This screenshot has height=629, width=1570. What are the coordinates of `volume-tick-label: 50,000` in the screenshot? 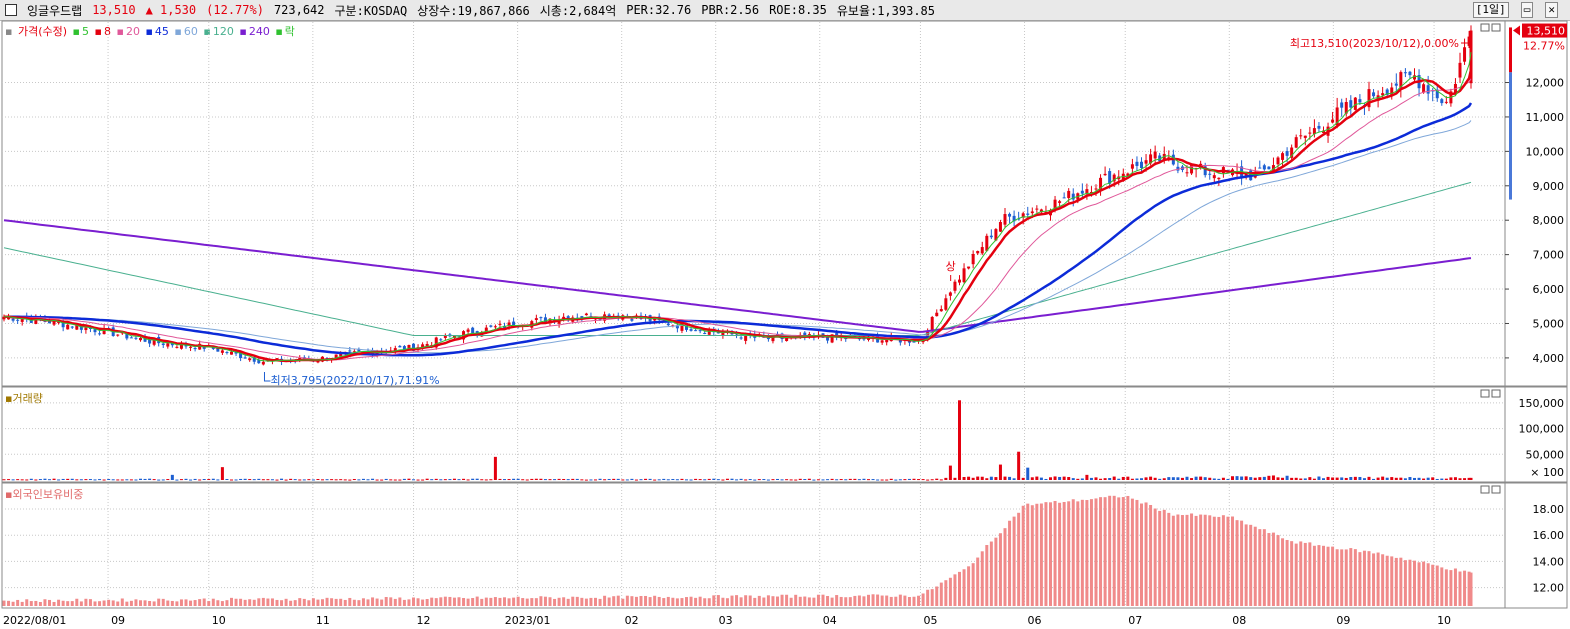 It's located at (1545, 454).